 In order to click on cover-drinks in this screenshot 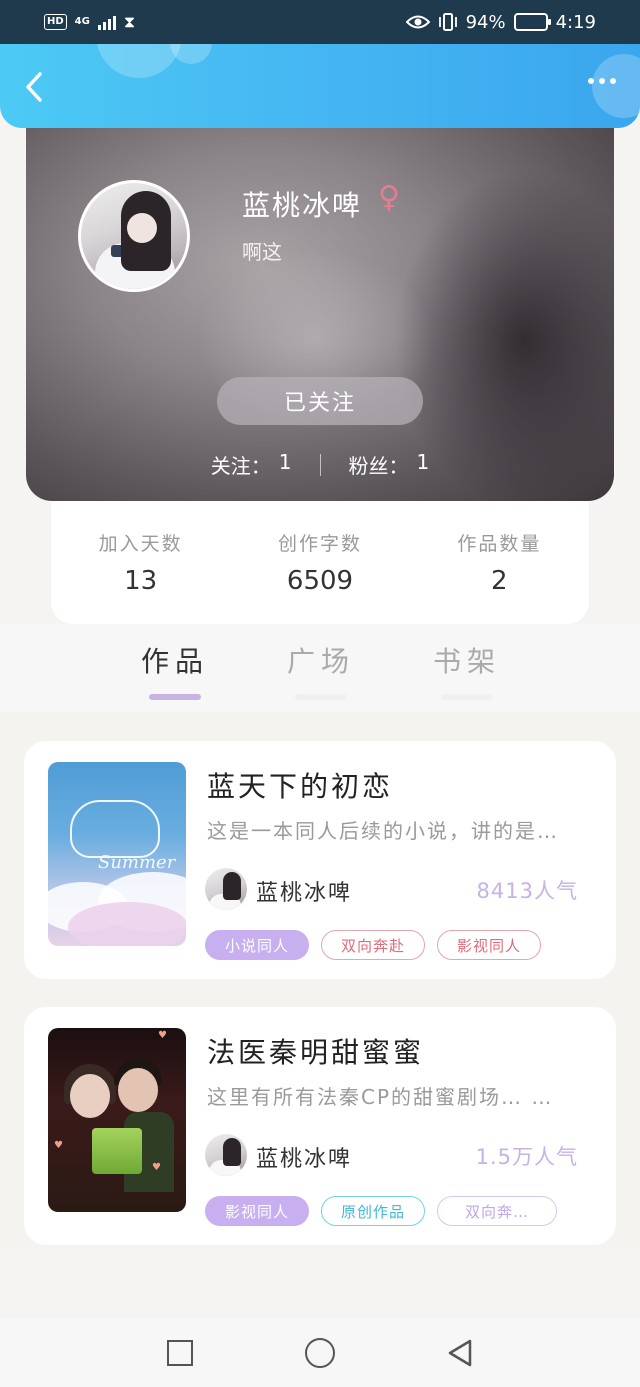, I will do `click(117, 1151)`.